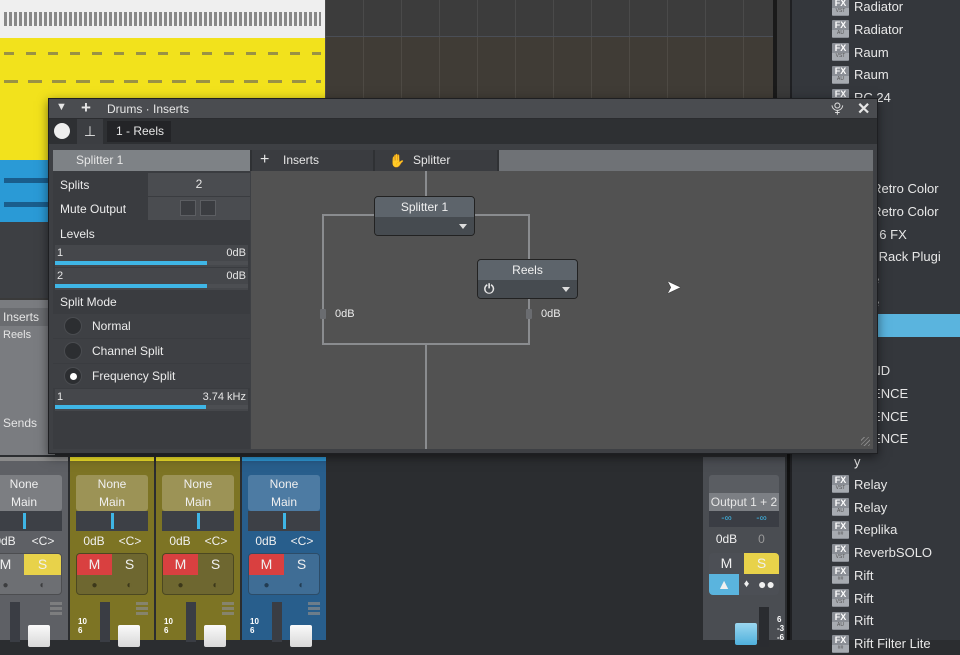  I want to click on routing-icon: ⊥, so click(90, 131).